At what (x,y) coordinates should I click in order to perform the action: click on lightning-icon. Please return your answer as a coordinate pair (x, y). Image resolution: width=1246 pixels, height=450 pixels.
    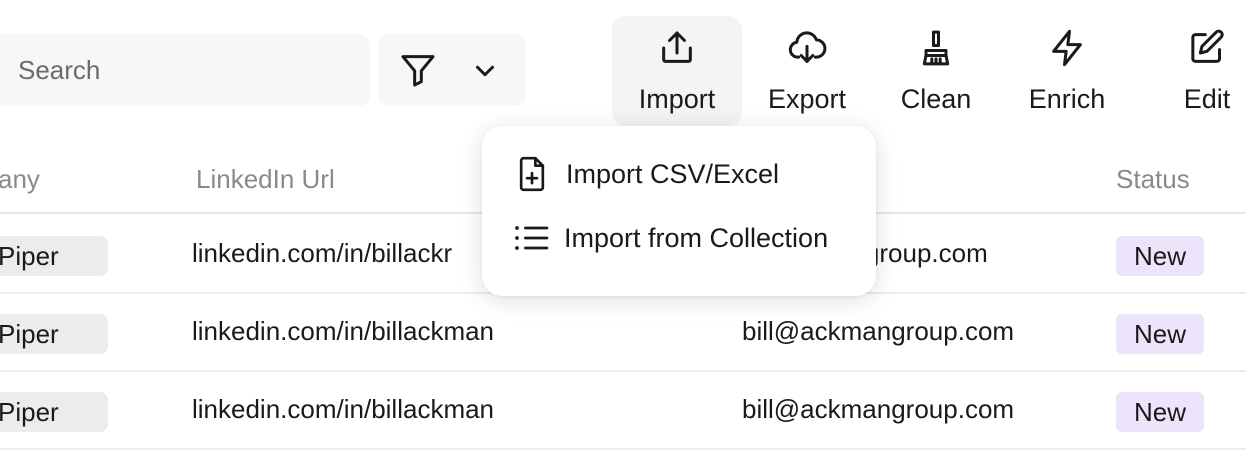
    Looking at the image, I should click on (1067, 48).